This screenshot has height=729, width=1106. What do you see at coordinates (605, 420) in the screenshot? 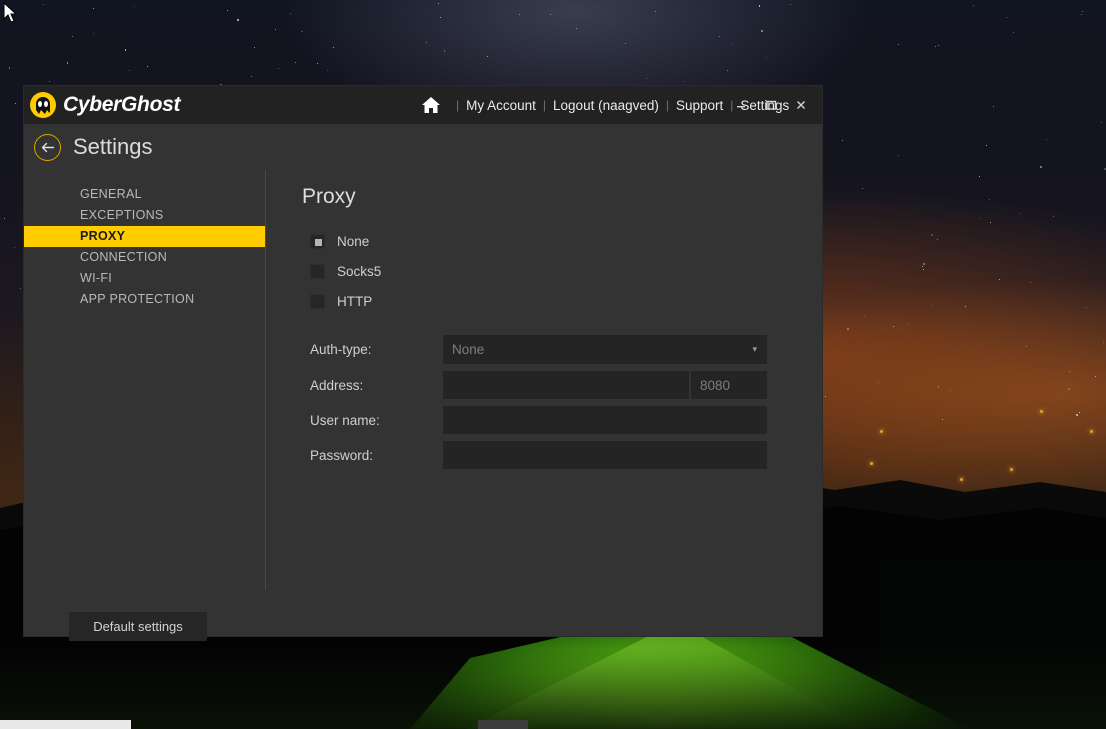
I see `user-name-input` at bounding box center [605, 420].